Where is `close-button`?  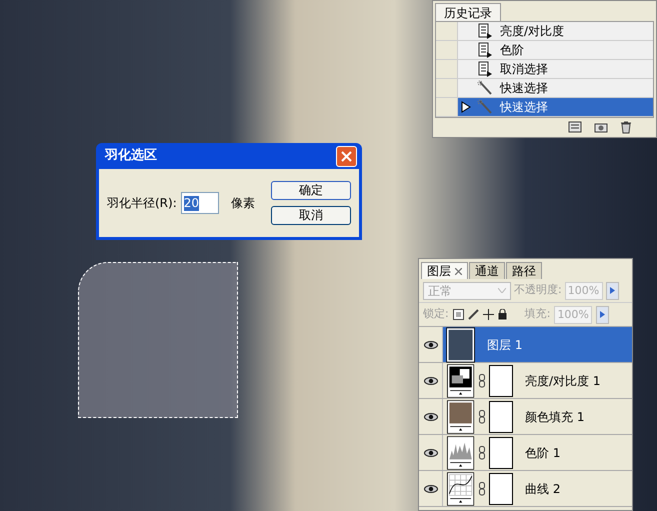
close-button is located at coordinates (346, 156).